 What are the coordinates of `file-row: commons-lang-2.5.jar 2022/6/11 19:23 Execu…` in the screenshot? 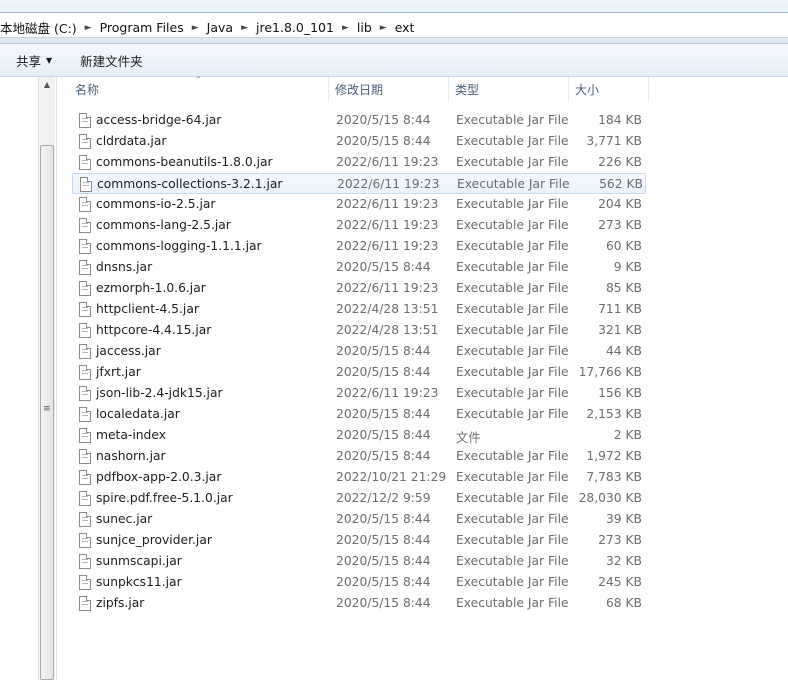 It's located at (359, 225).